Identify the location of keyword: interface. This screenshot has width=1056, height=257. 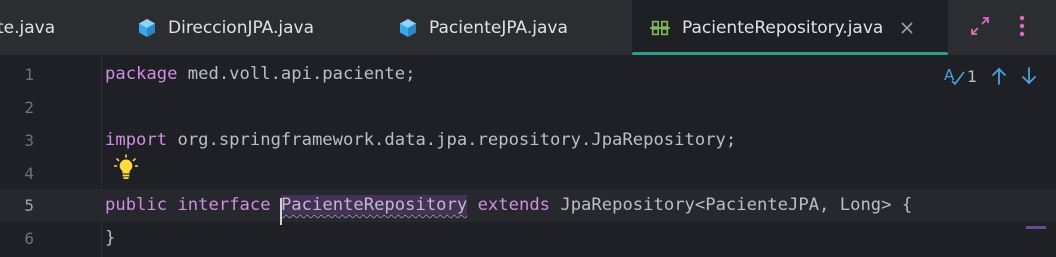
(224, 205).